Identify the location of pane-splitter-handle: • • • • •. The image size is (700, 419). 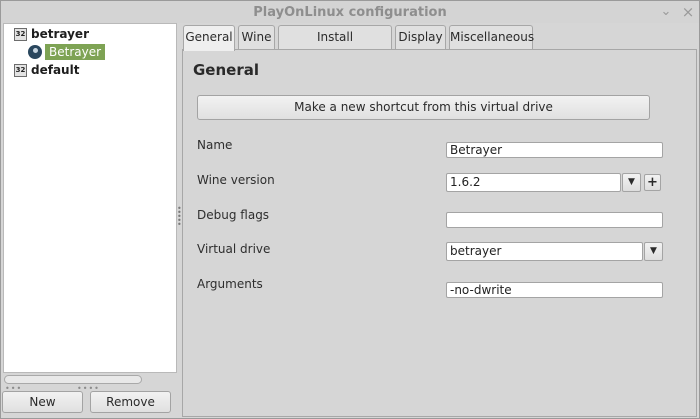
(179, 217).